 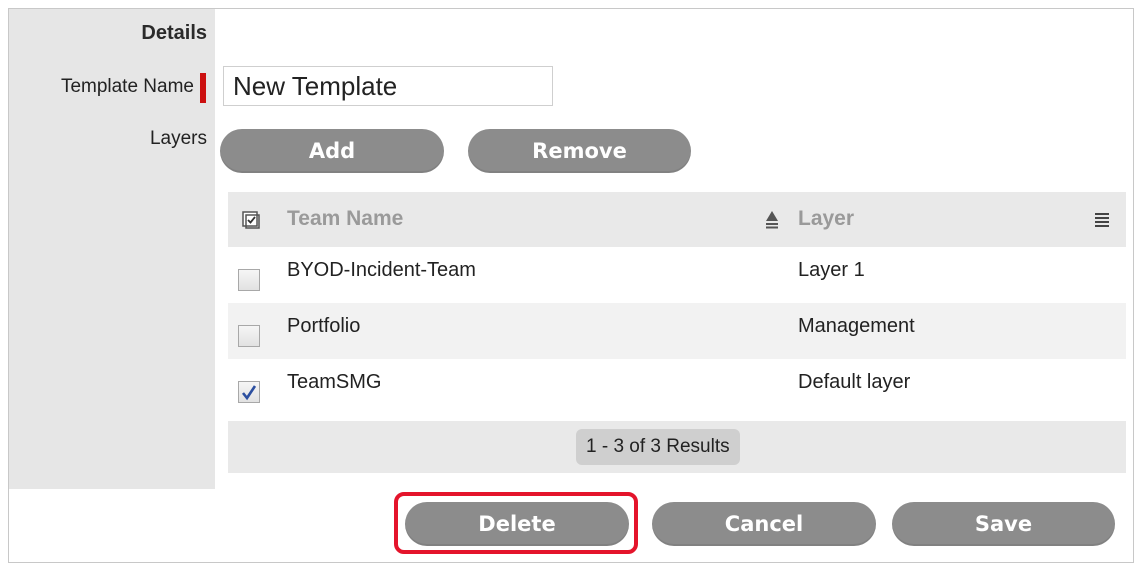 I want to click on team-name-cell: BYOD-Incident-Team, so click(x=381, y=270).